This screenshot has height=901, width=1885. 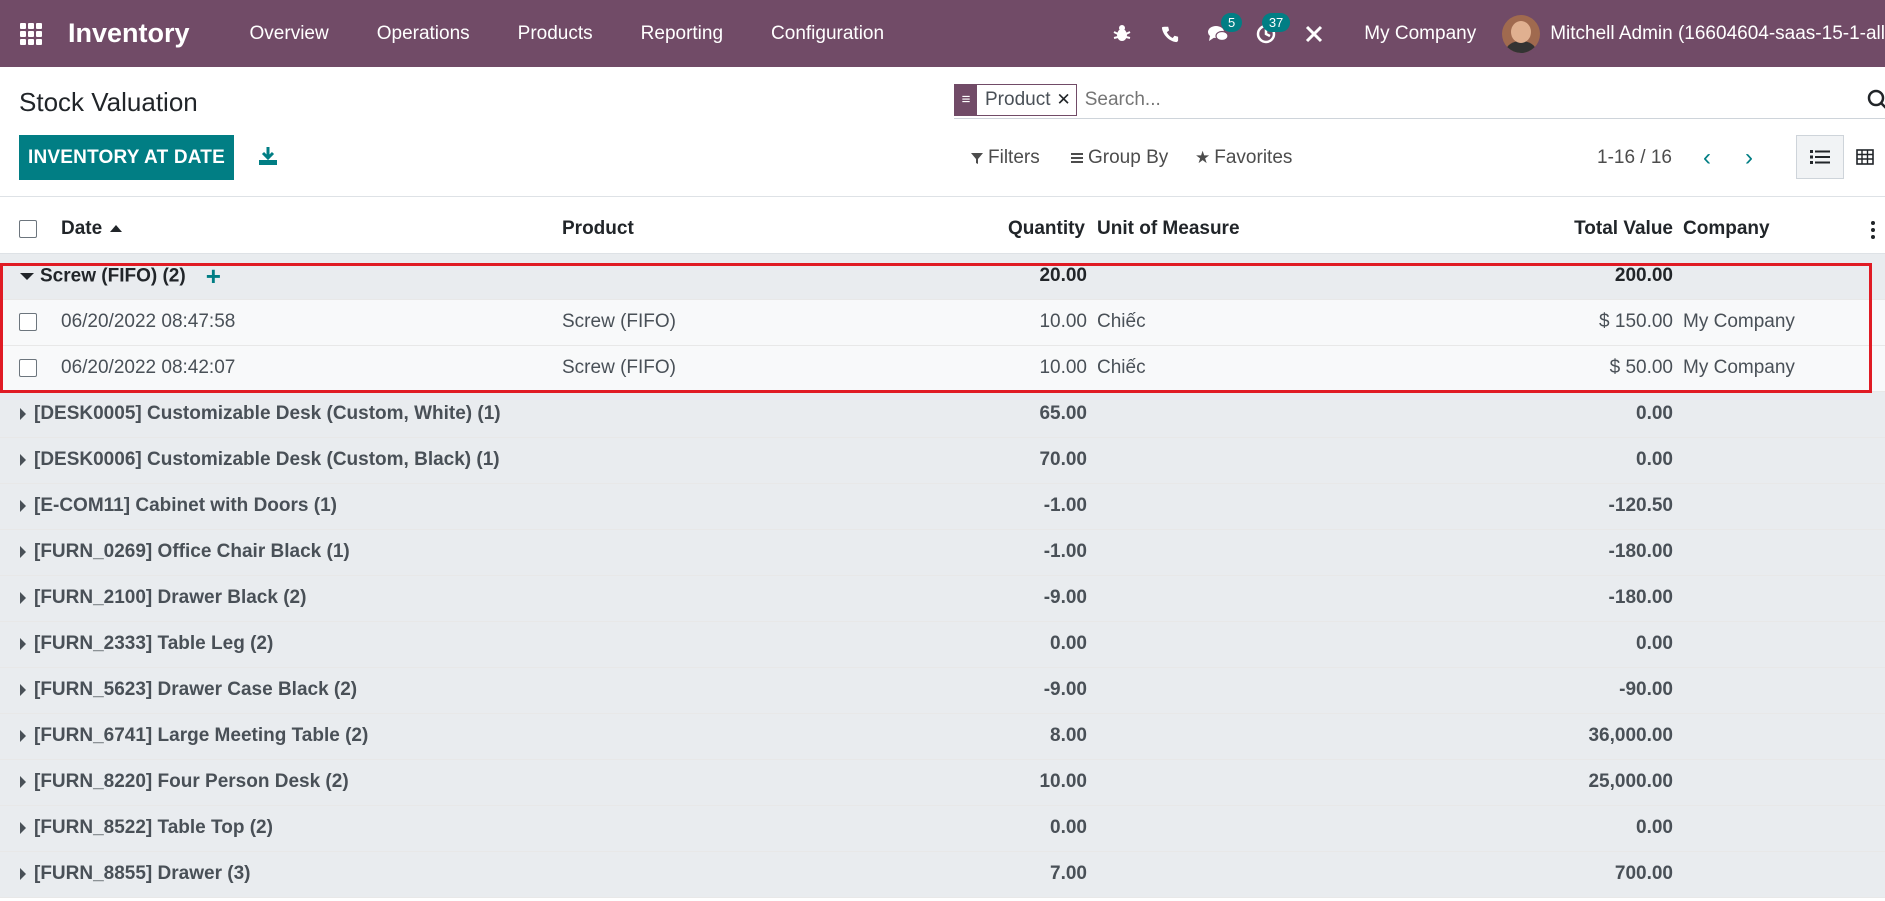 What do you see at coordinates (1047, 736) in the screenshot?
I see `group-quantity: 8.00` at bounding box center [1047, 736].